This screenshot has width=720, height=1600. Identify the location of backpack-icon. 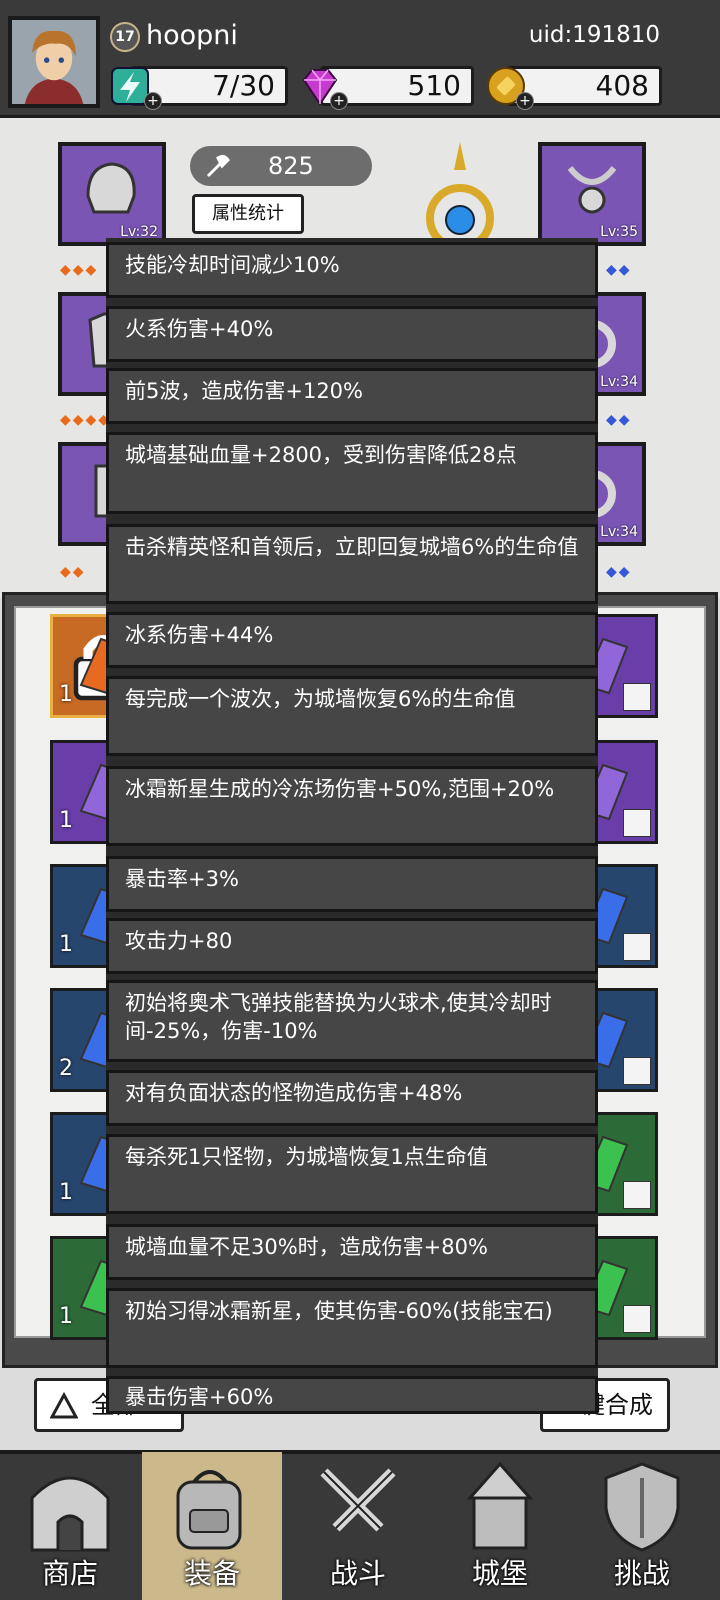
(209, 1510).